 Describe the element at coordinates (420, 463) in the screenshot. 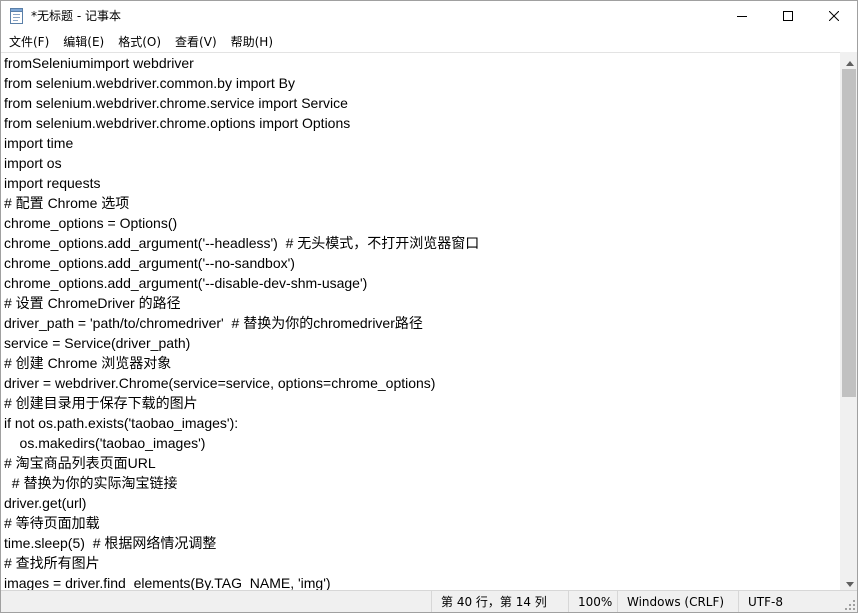

I see `text-line: # 淘宝商品列表页面URL` at that location.